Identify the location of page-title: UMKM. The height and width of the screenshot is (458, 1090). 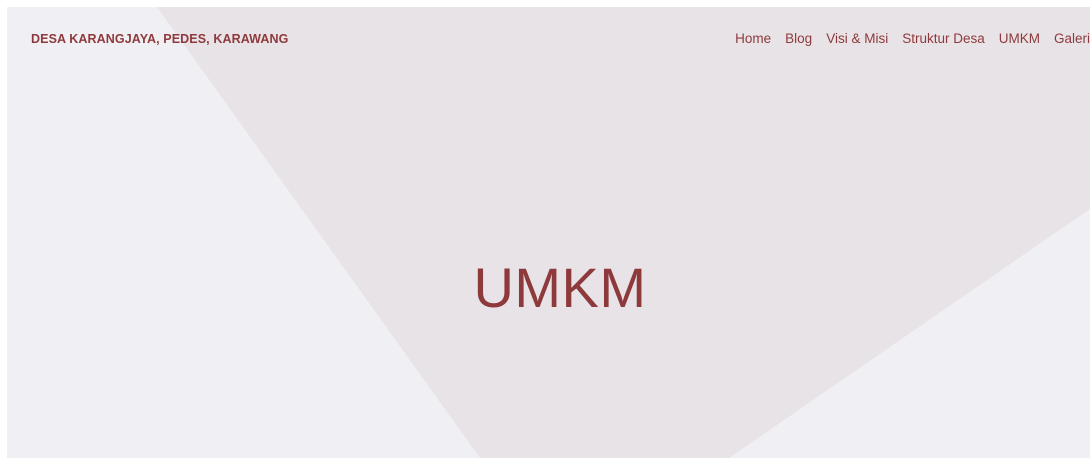
(560, 287).